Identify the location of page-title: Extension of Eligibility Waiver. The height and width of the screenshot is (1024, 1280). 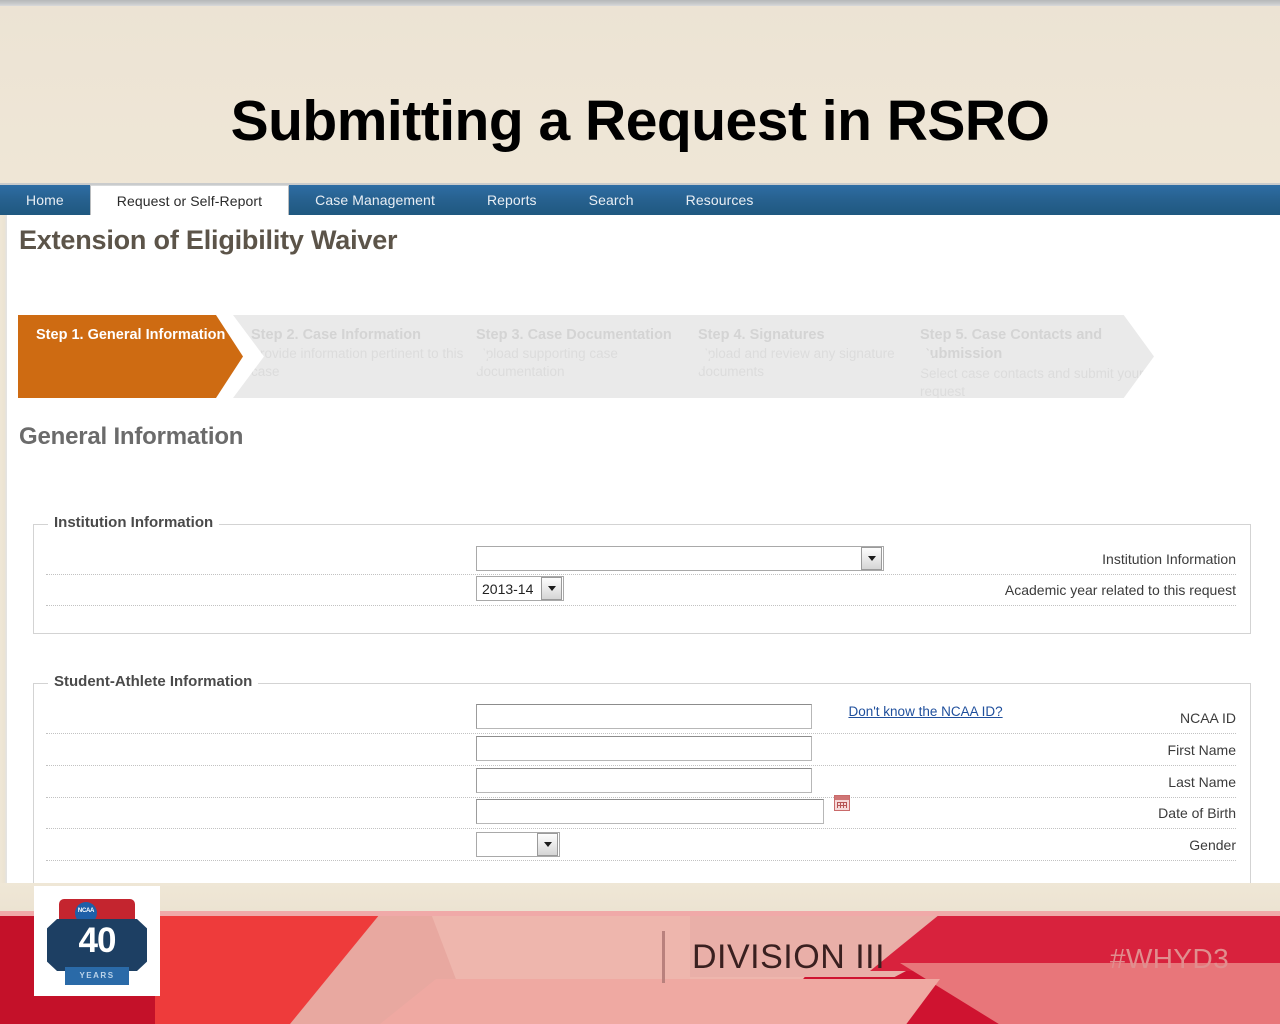
(208, 240).